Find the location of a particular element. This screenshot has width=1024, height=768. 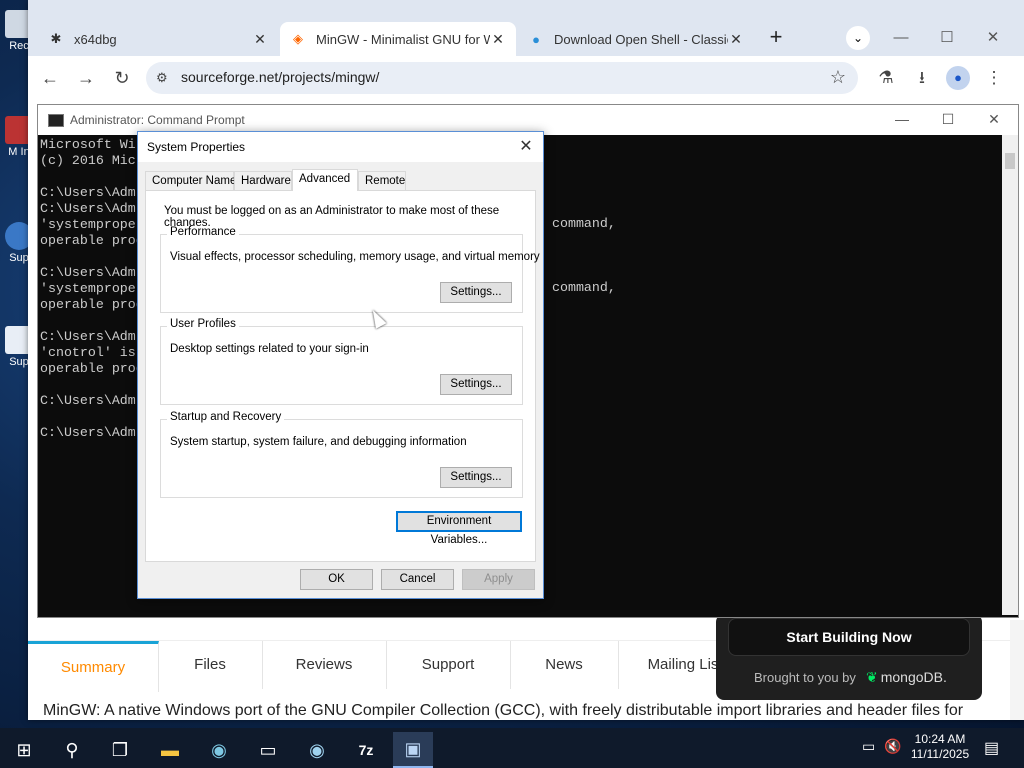

close-icon: ✕ is located at coordinates (526, 147).